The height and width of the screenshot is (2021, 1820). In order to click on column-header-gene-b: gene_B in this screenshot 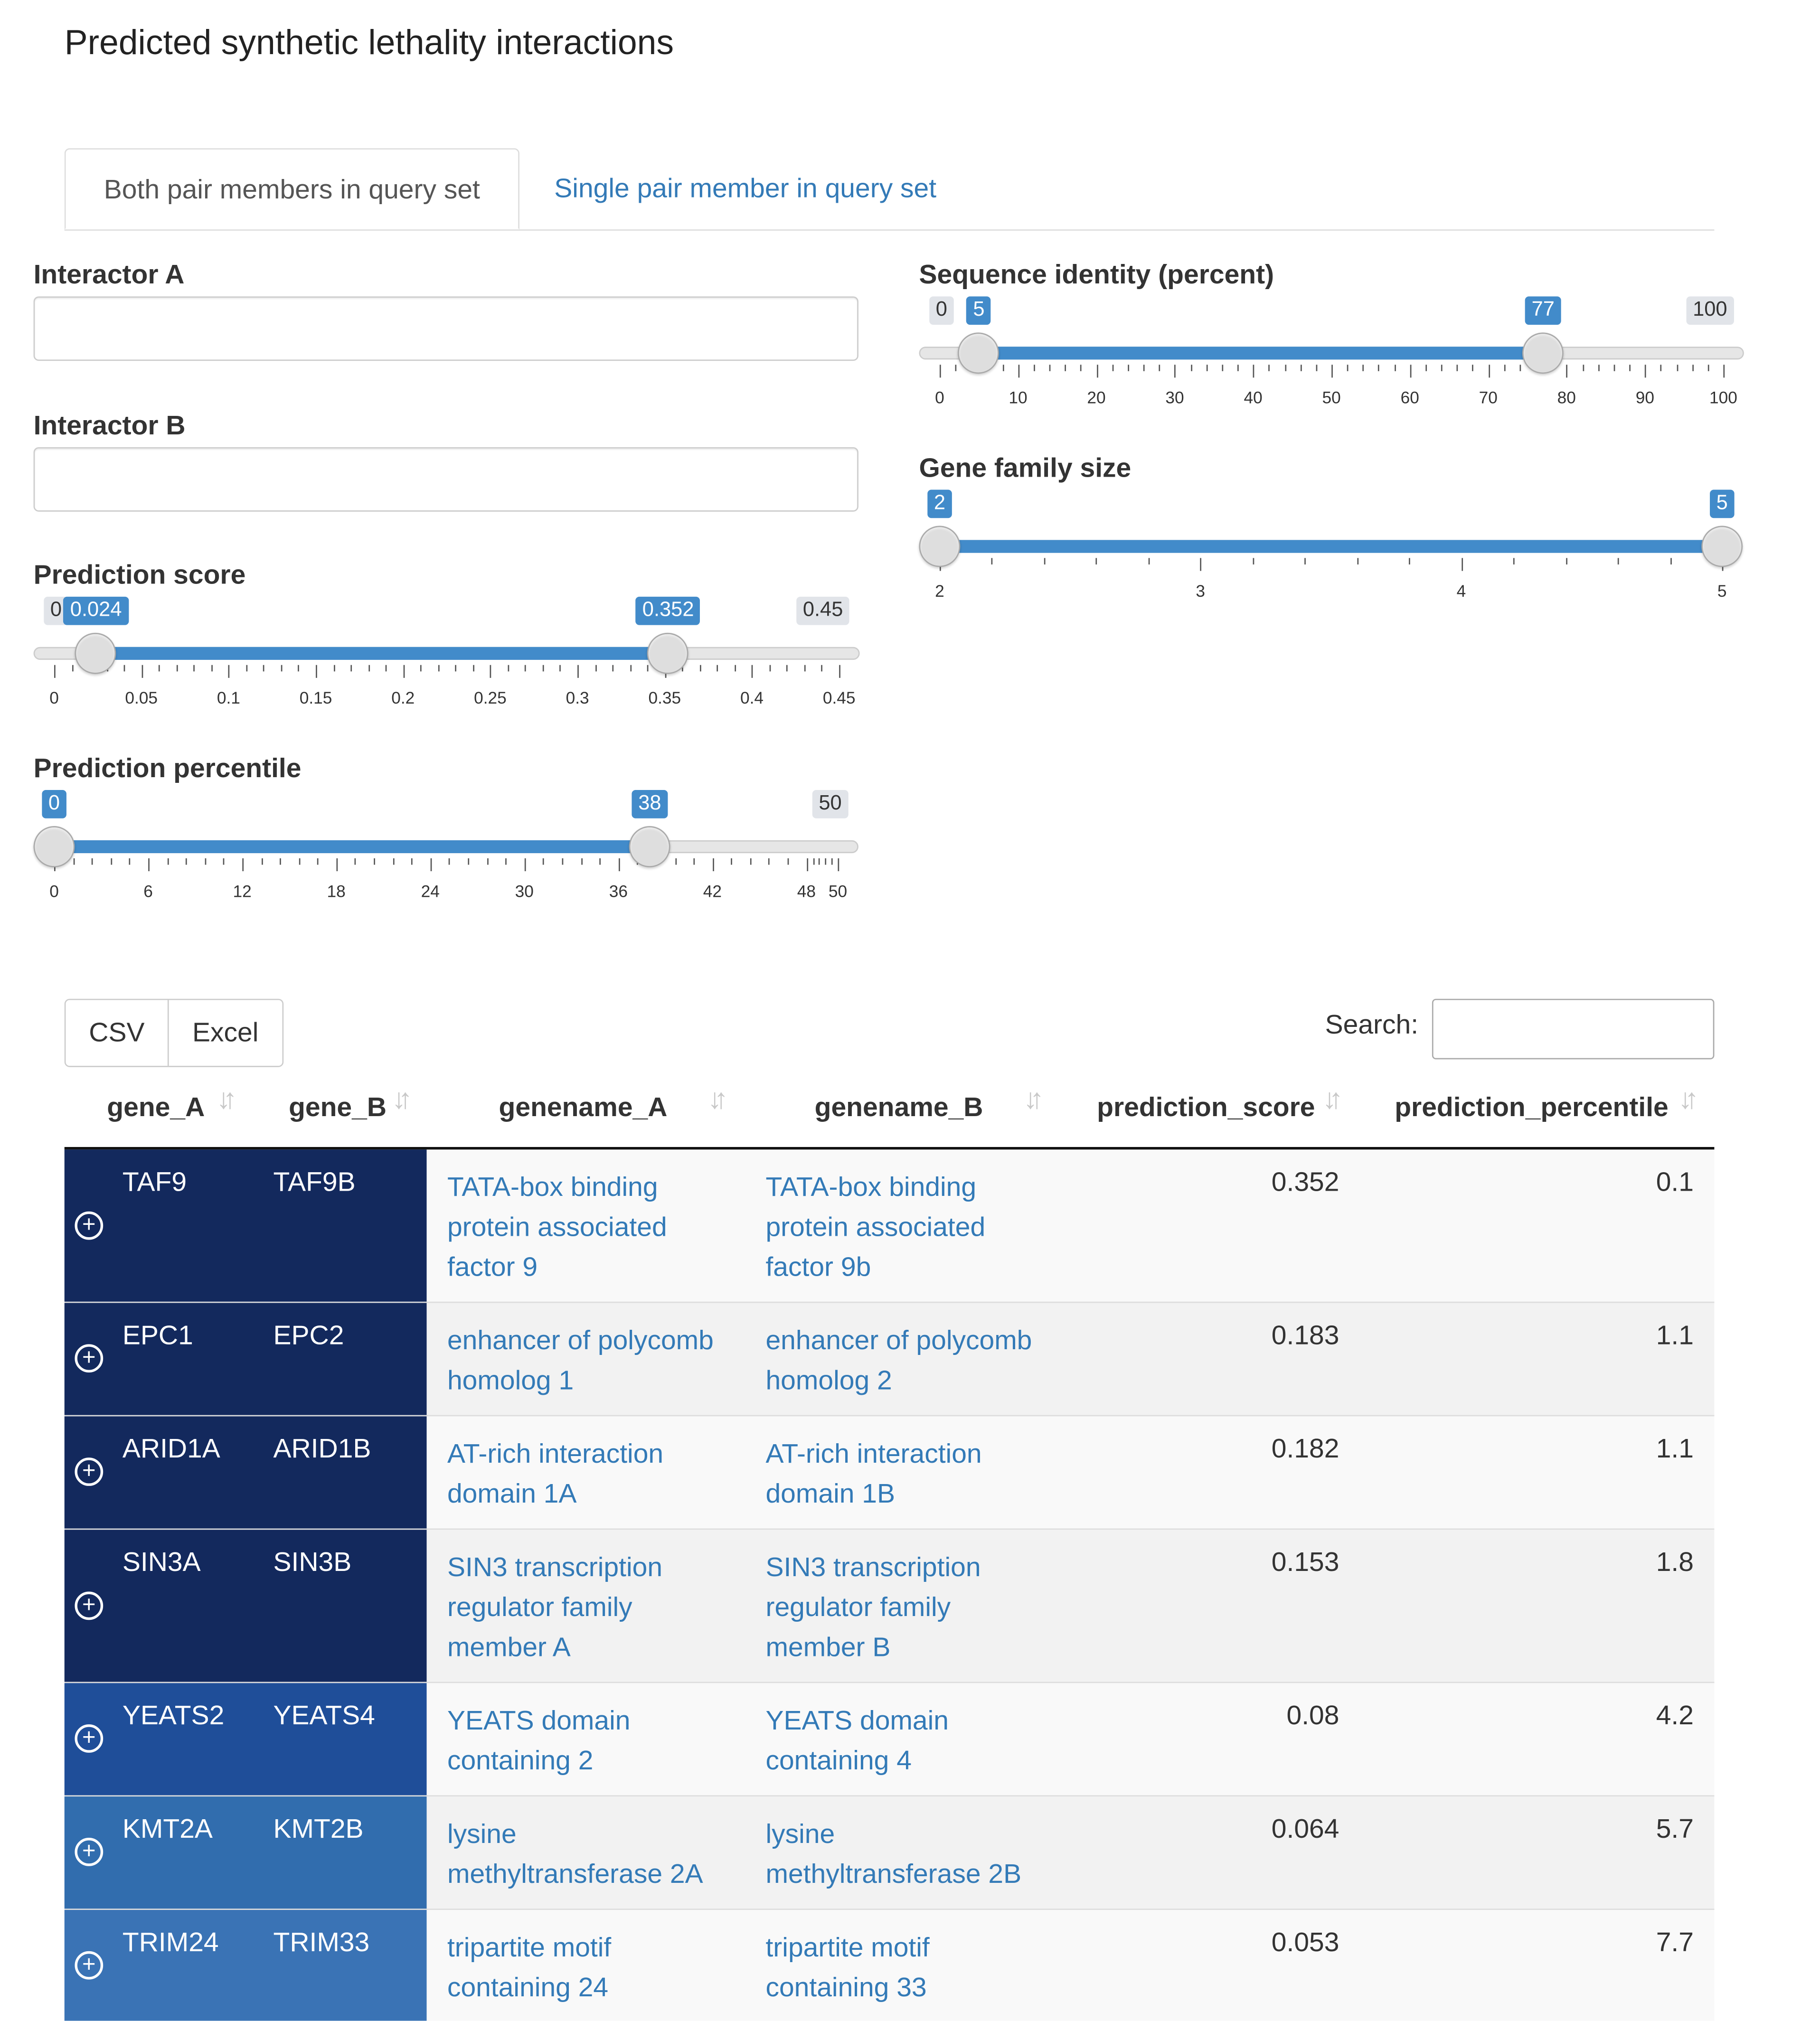, I will do `click(338, 1108)`.